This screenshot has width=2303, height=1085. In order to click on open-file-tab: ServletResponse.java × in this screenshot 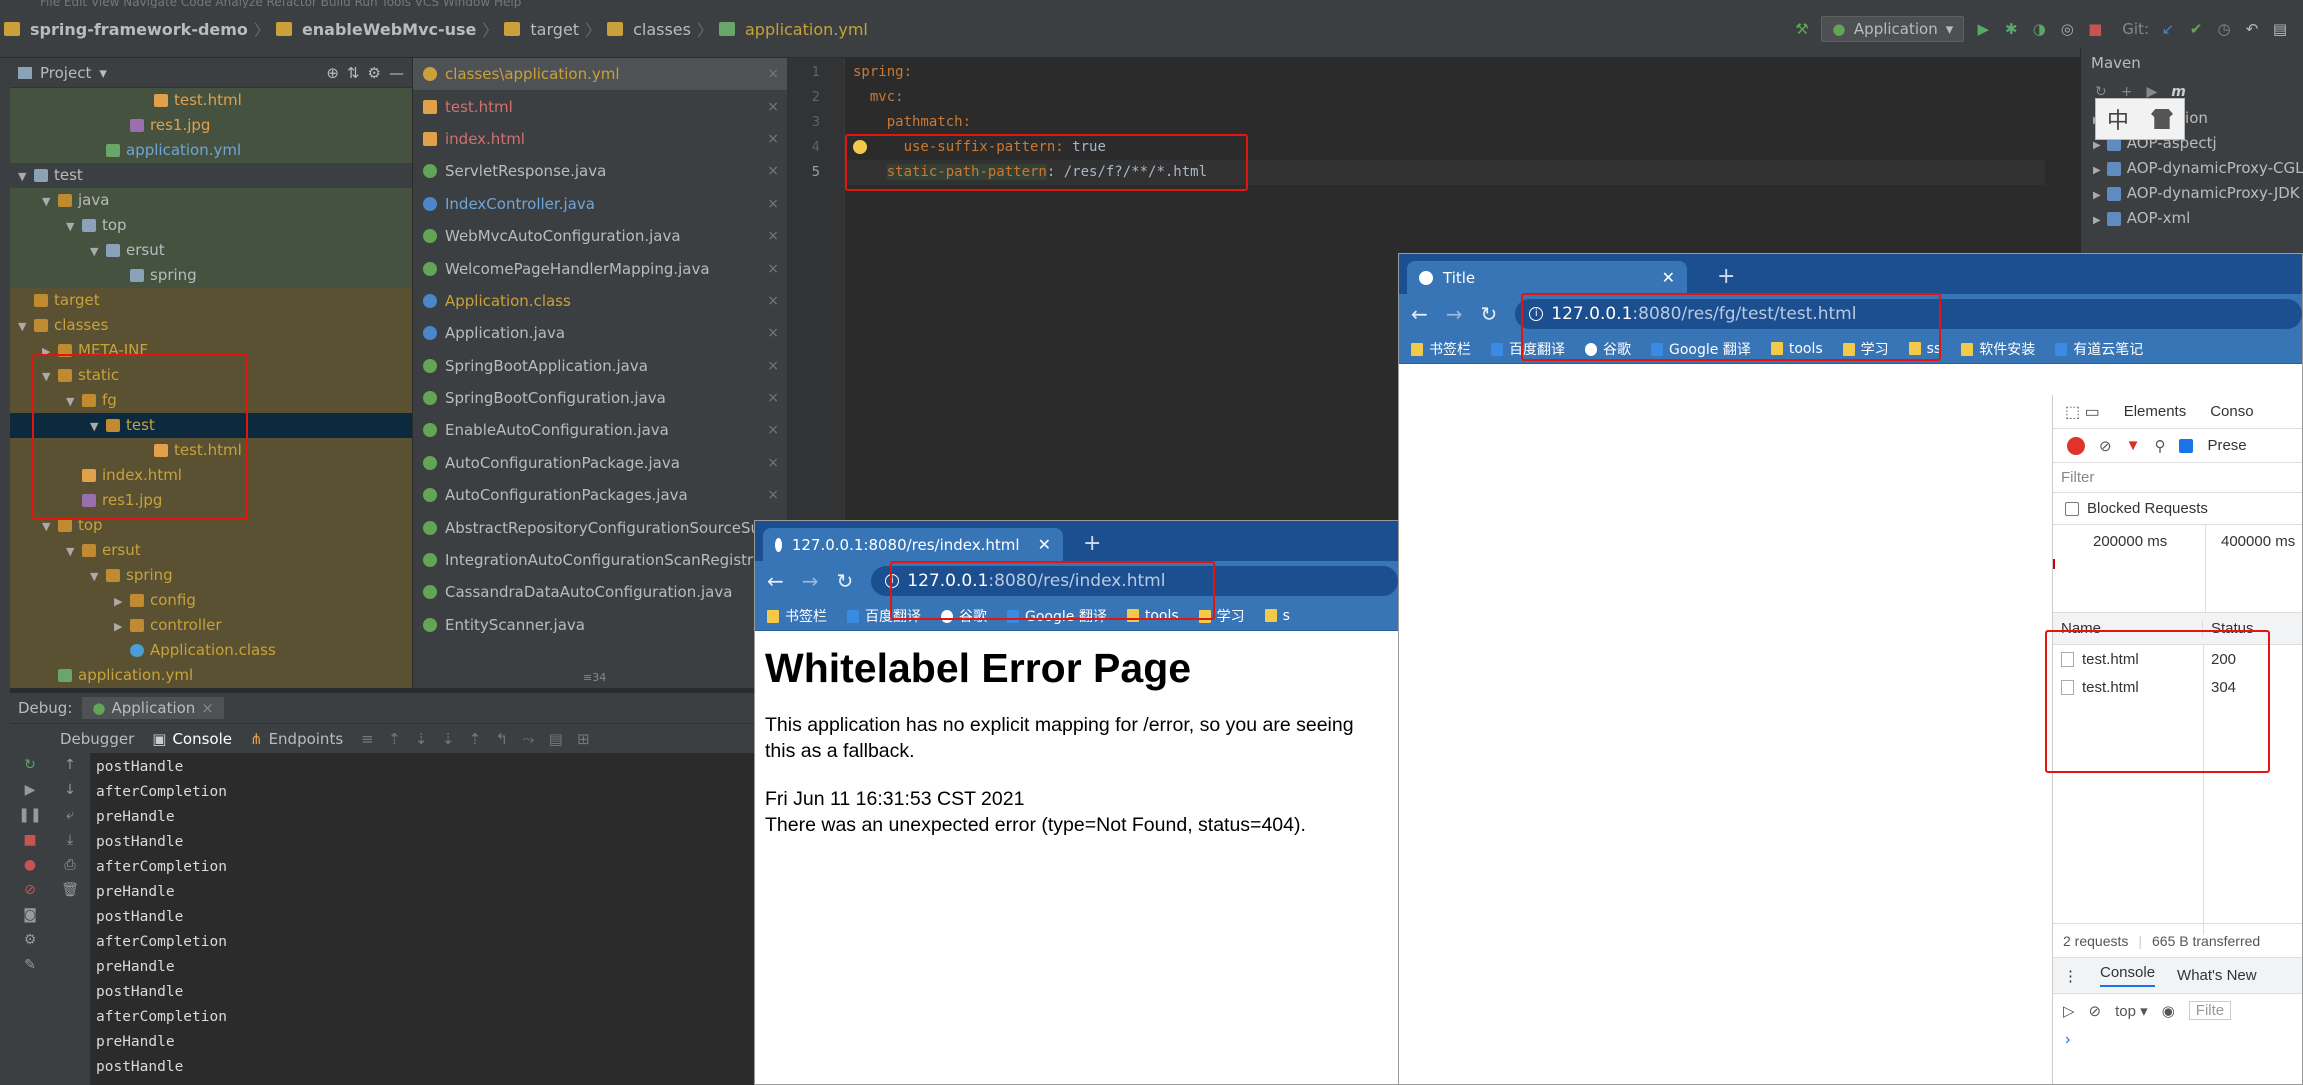, I will do `click(600, 171)`.